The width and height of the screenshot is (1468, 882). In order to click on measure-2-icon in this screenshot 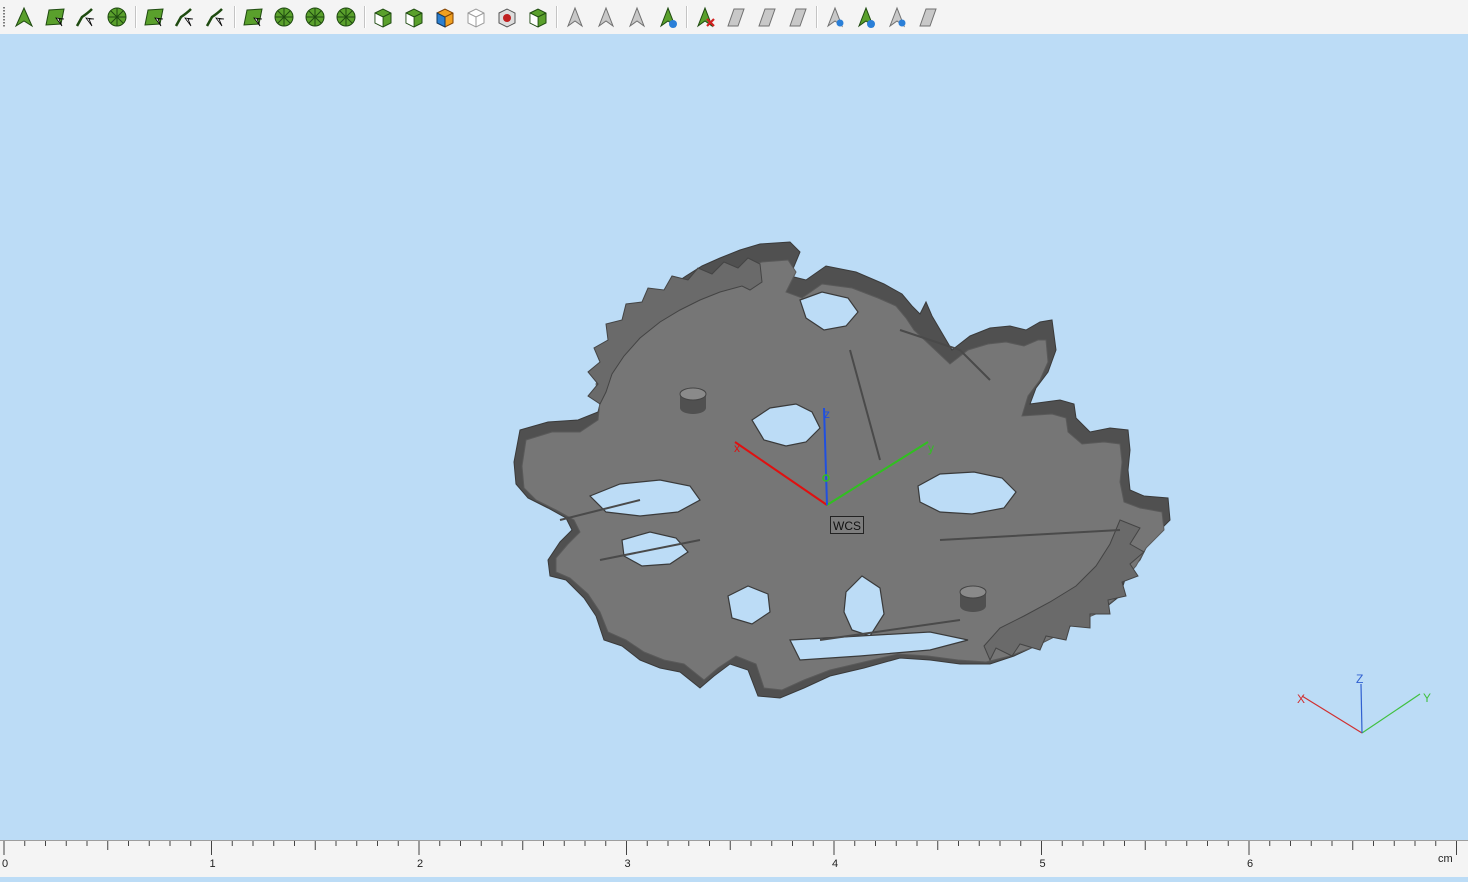, I will do `click(866, 17)`.